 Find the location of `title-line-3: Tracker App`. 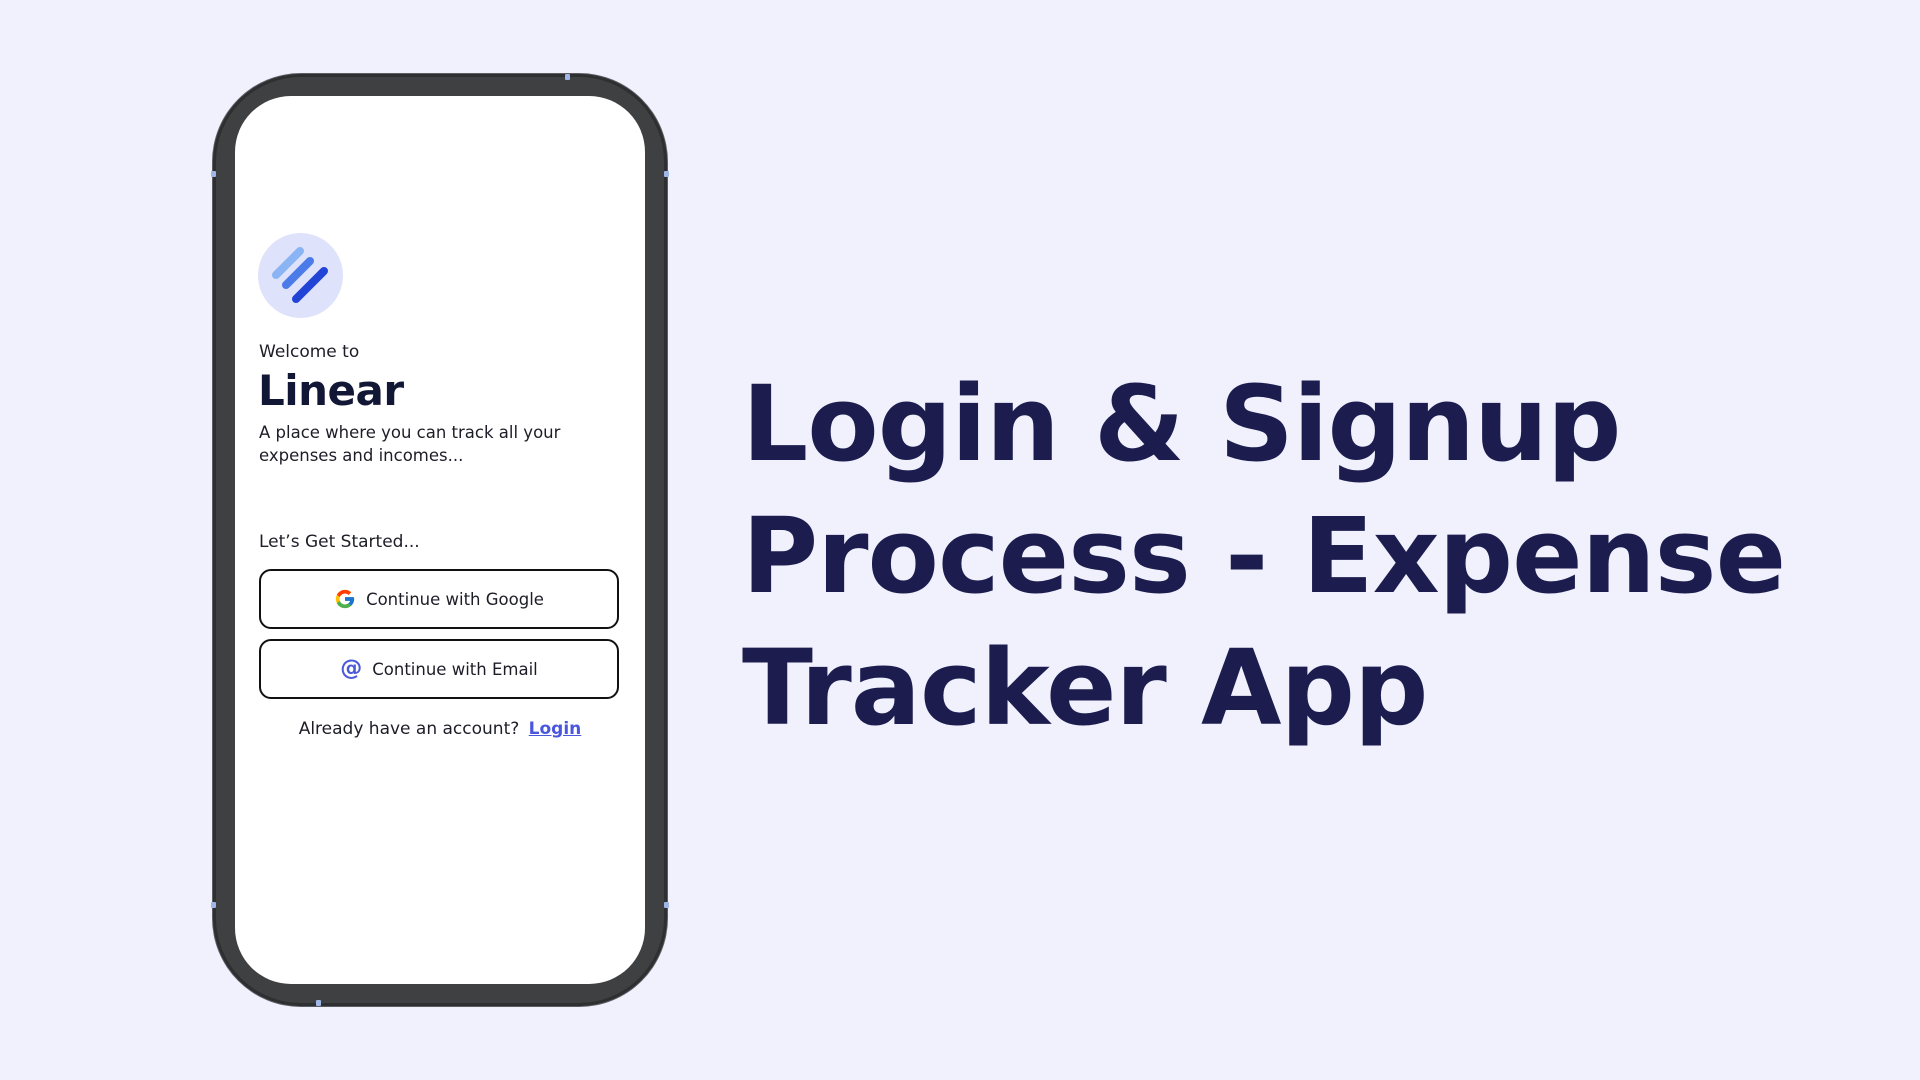

title-line-3: Tracker App is located at coordinates (1085, 688).